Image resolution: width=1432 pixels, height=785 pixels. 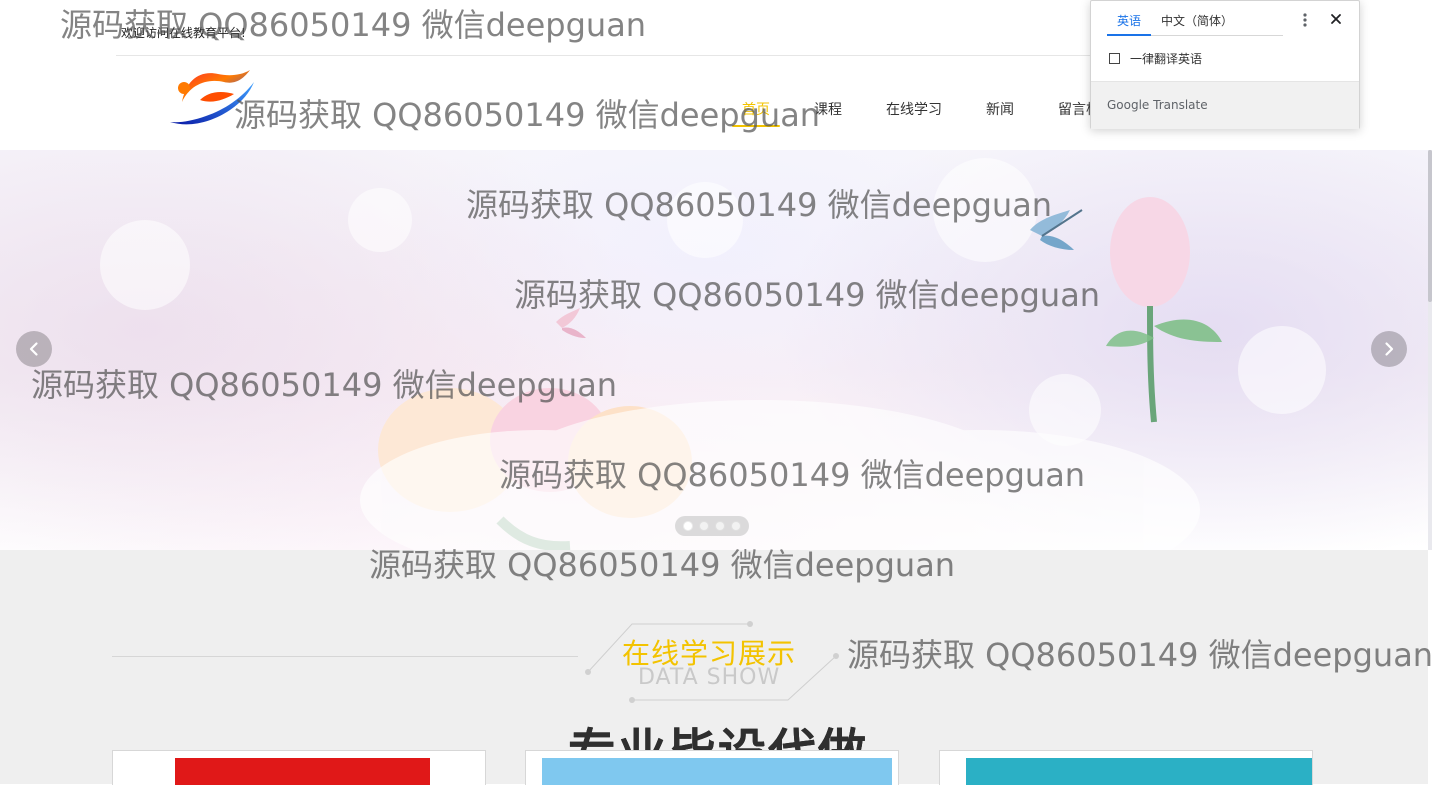 I want to click on welcome-text: 欢迎访问在线教育平台!, so click(x=183, y=33).